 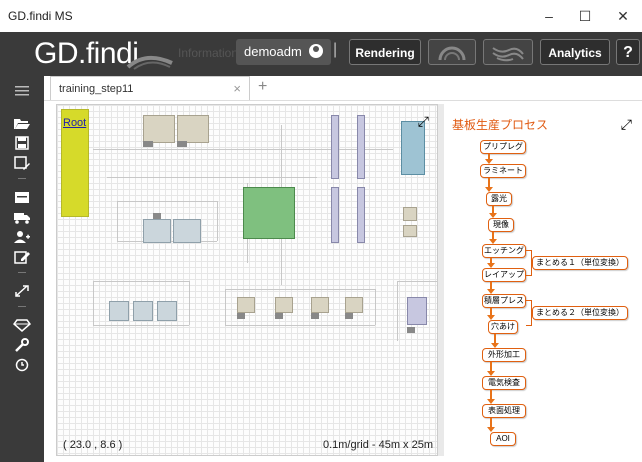 What do you see at coordinates (22, 291) in the screenshot?
I see `expand-icon` at bounding box center [22, 291].